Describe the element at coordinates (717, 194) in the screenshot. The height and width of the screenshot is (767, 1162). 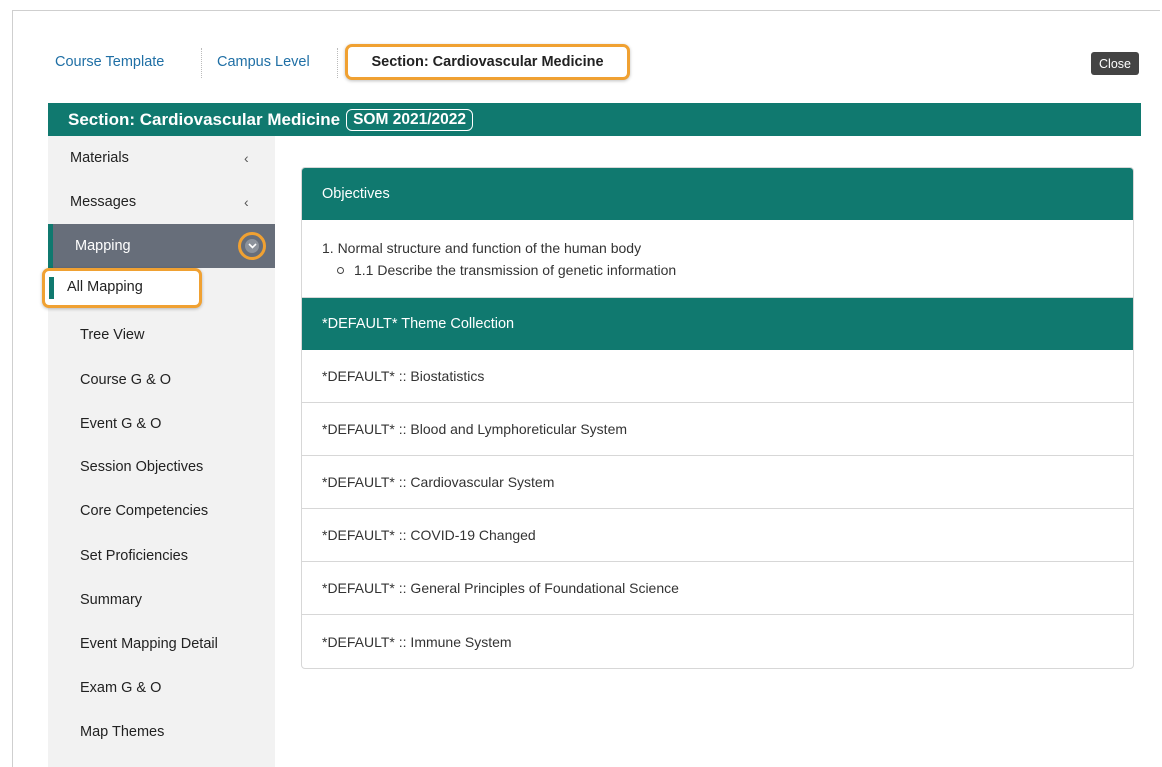
I see `objectives-header: Objectives` at that location.